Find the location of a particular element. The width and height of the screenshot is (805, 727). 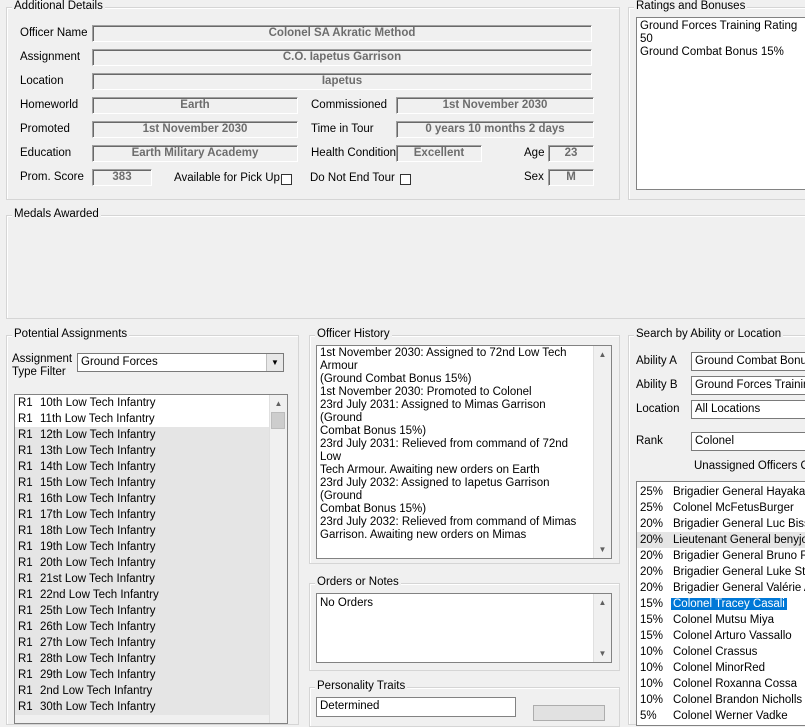

officer-name: Brigadier General Hayakawa is located at coordinates (739, 492).